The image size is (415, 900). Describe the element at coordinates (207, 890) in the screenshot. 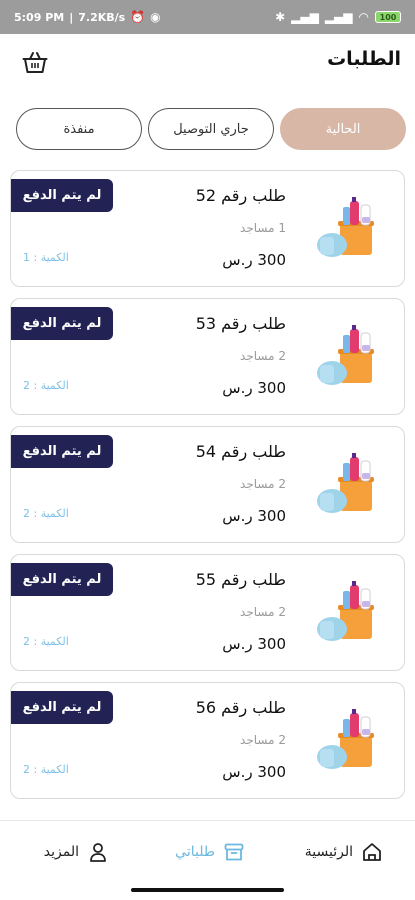

I see `home-indicator-bar` at that location.